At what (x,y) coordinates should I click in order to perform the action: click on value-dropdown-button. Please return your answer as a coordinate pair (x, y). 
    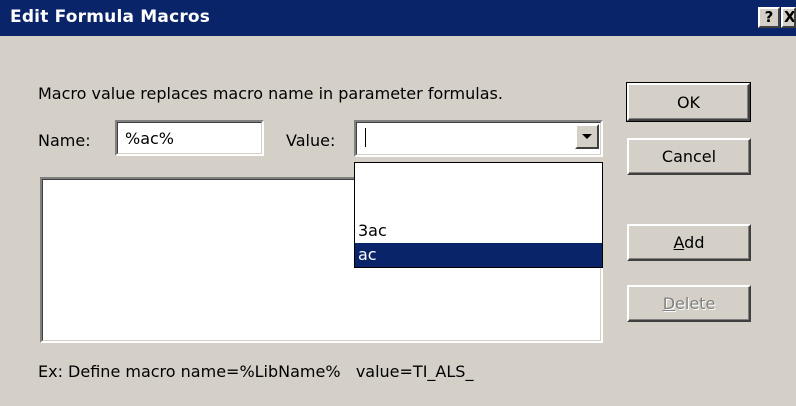
    Looking at the image, I should click on (587, 136).